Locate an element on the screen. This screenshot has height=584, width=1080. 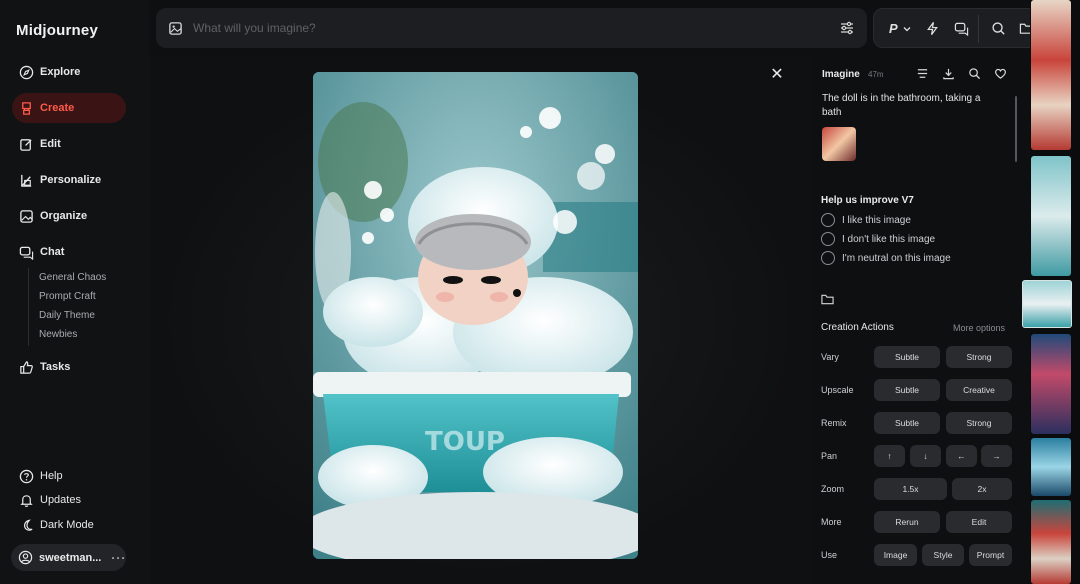
chat-room-daily-theme: Daily Theme is located at coordinates (67, 315).